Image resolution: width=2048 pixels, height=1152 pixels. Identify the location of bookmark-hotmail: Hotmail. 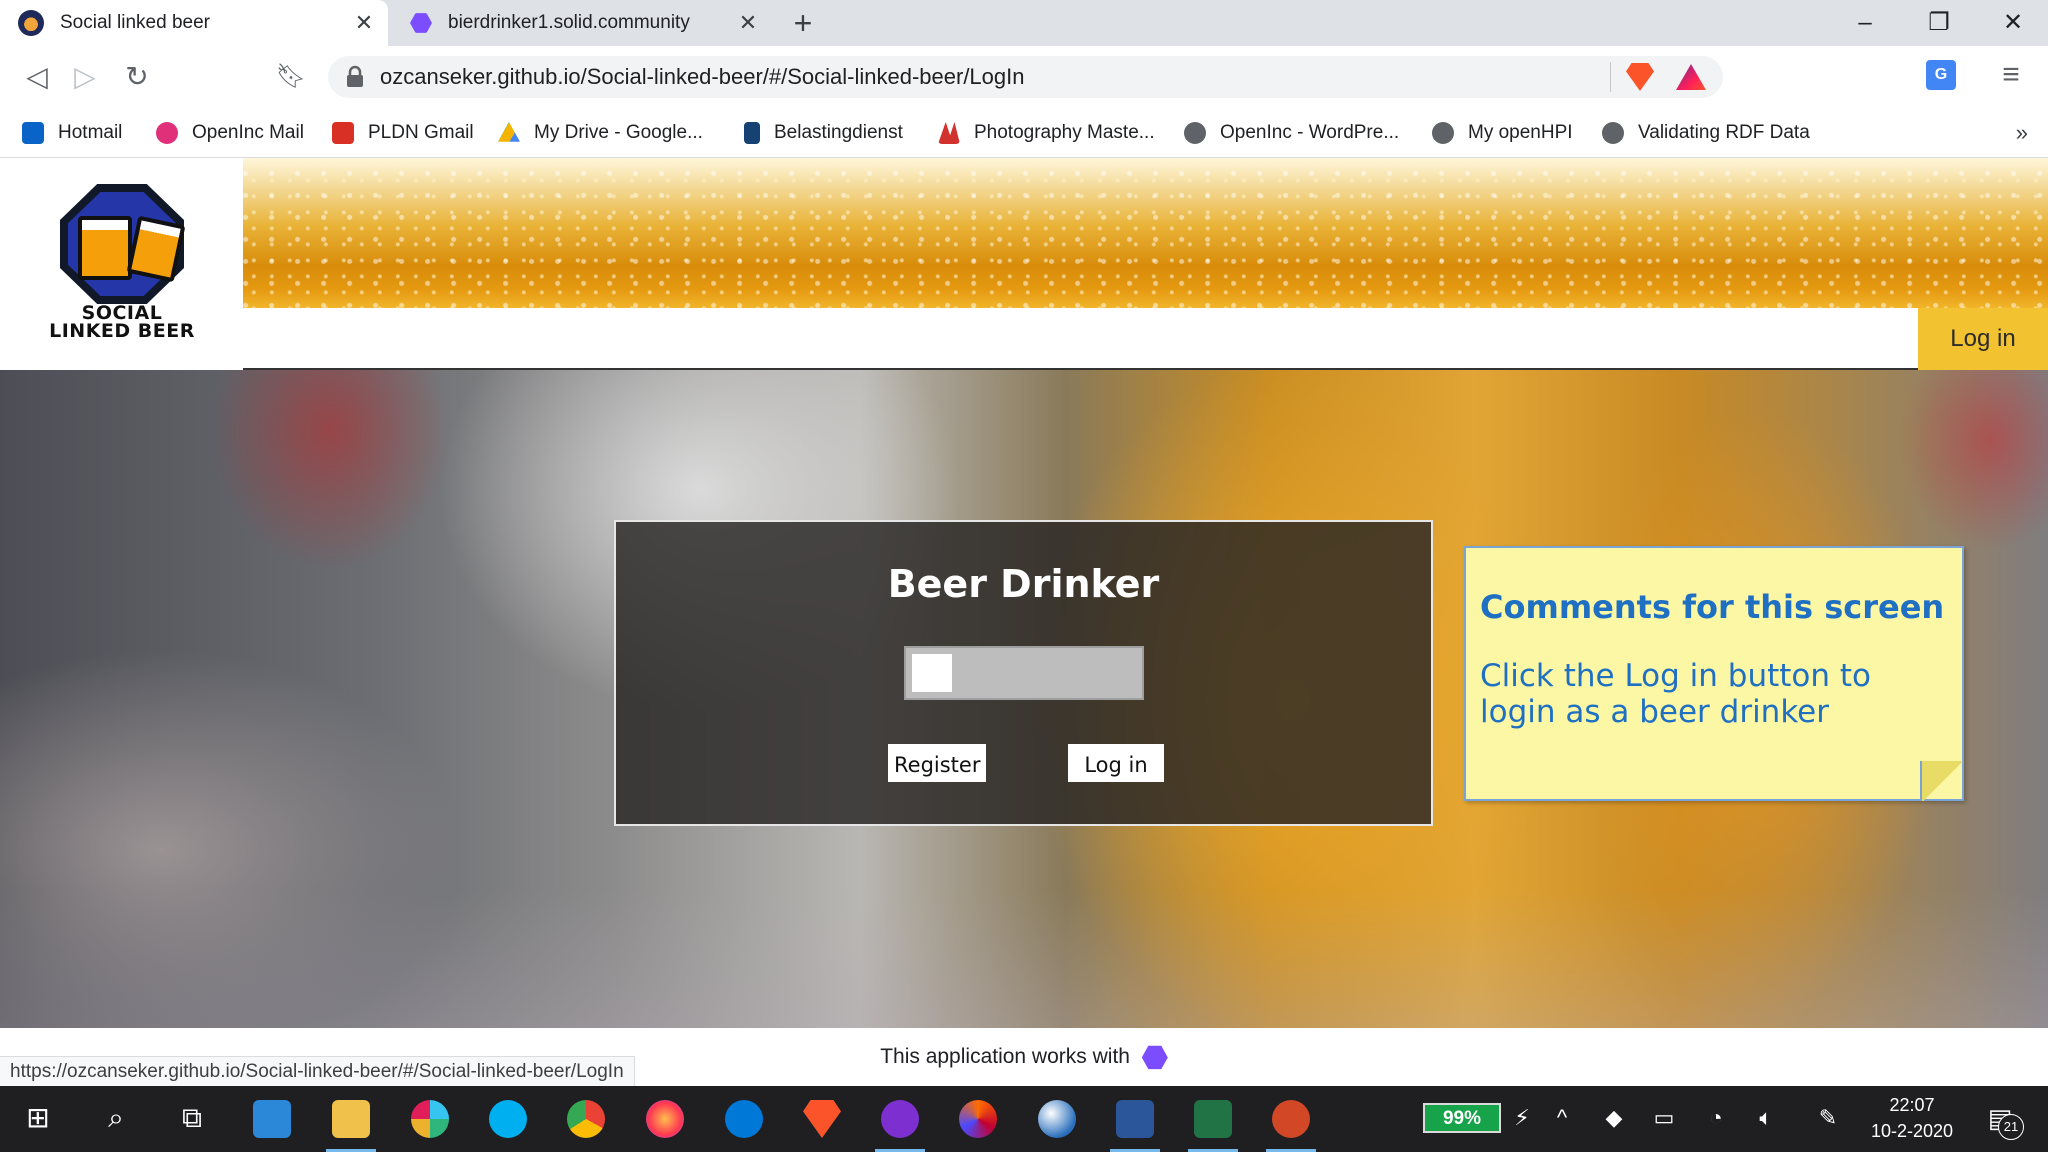
(72, 133).